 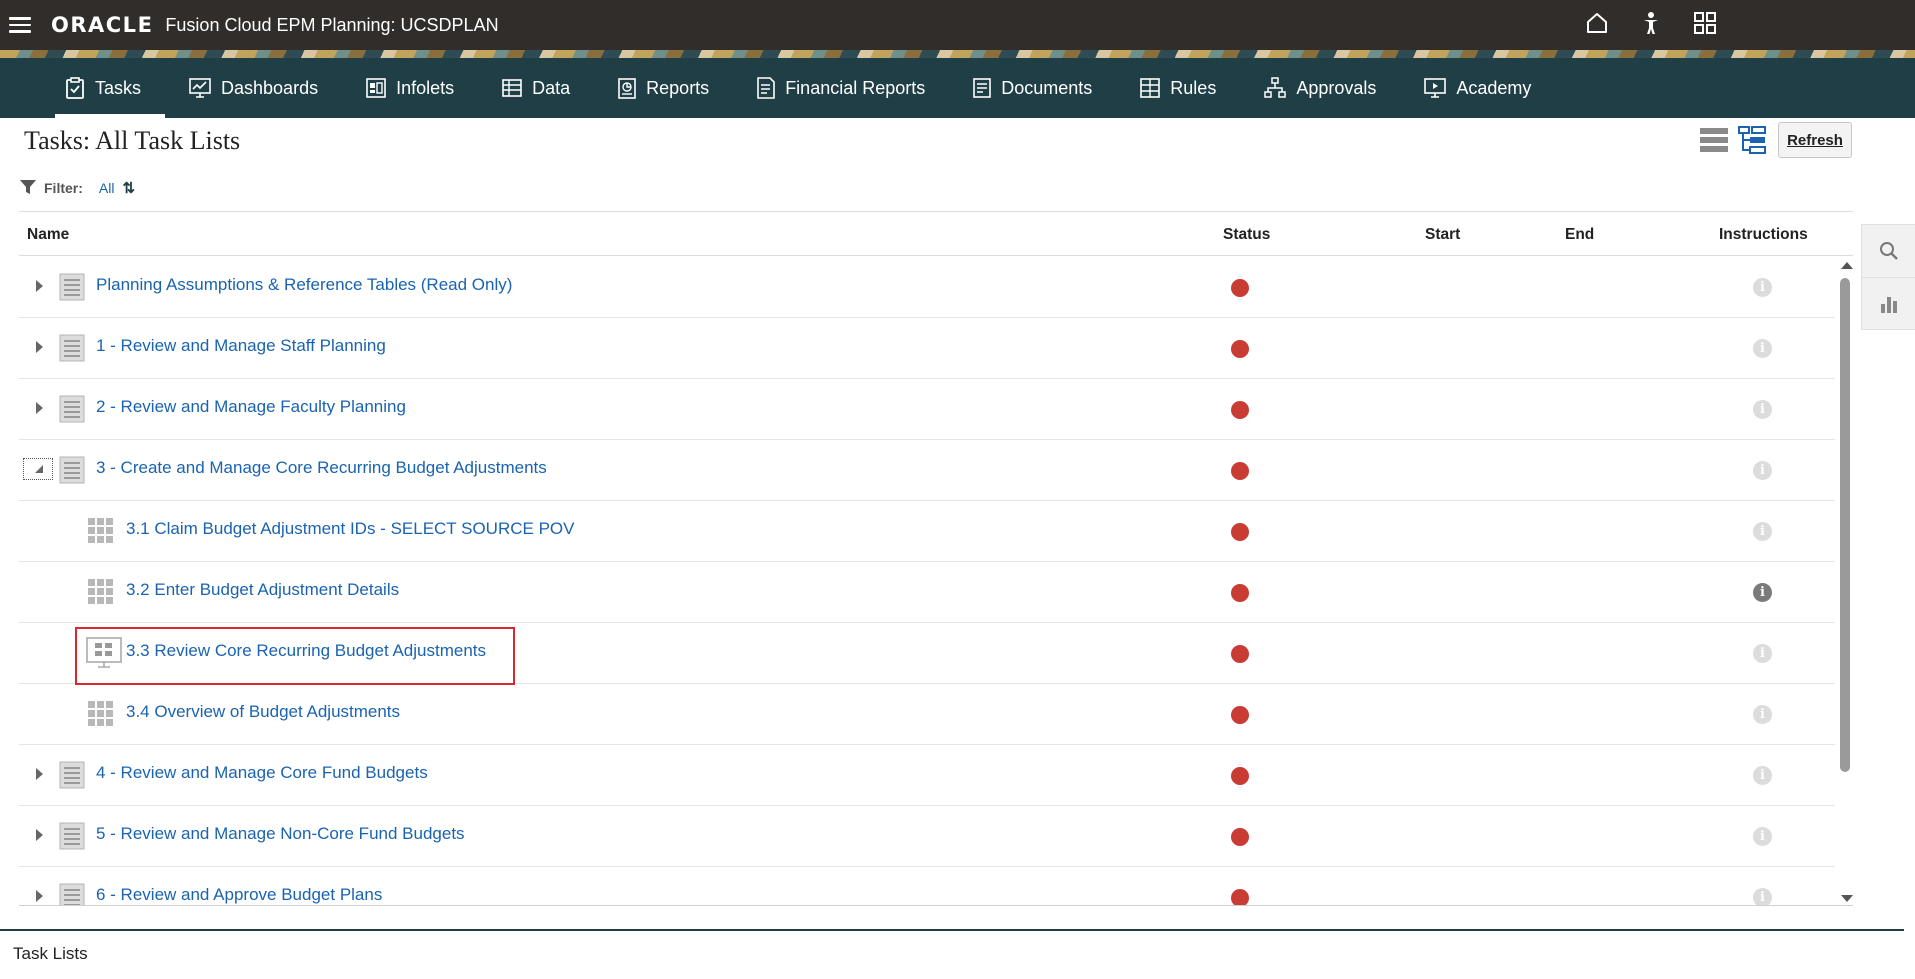 I want to click on navigator-grid-icon, so click(x=1705, y=23).